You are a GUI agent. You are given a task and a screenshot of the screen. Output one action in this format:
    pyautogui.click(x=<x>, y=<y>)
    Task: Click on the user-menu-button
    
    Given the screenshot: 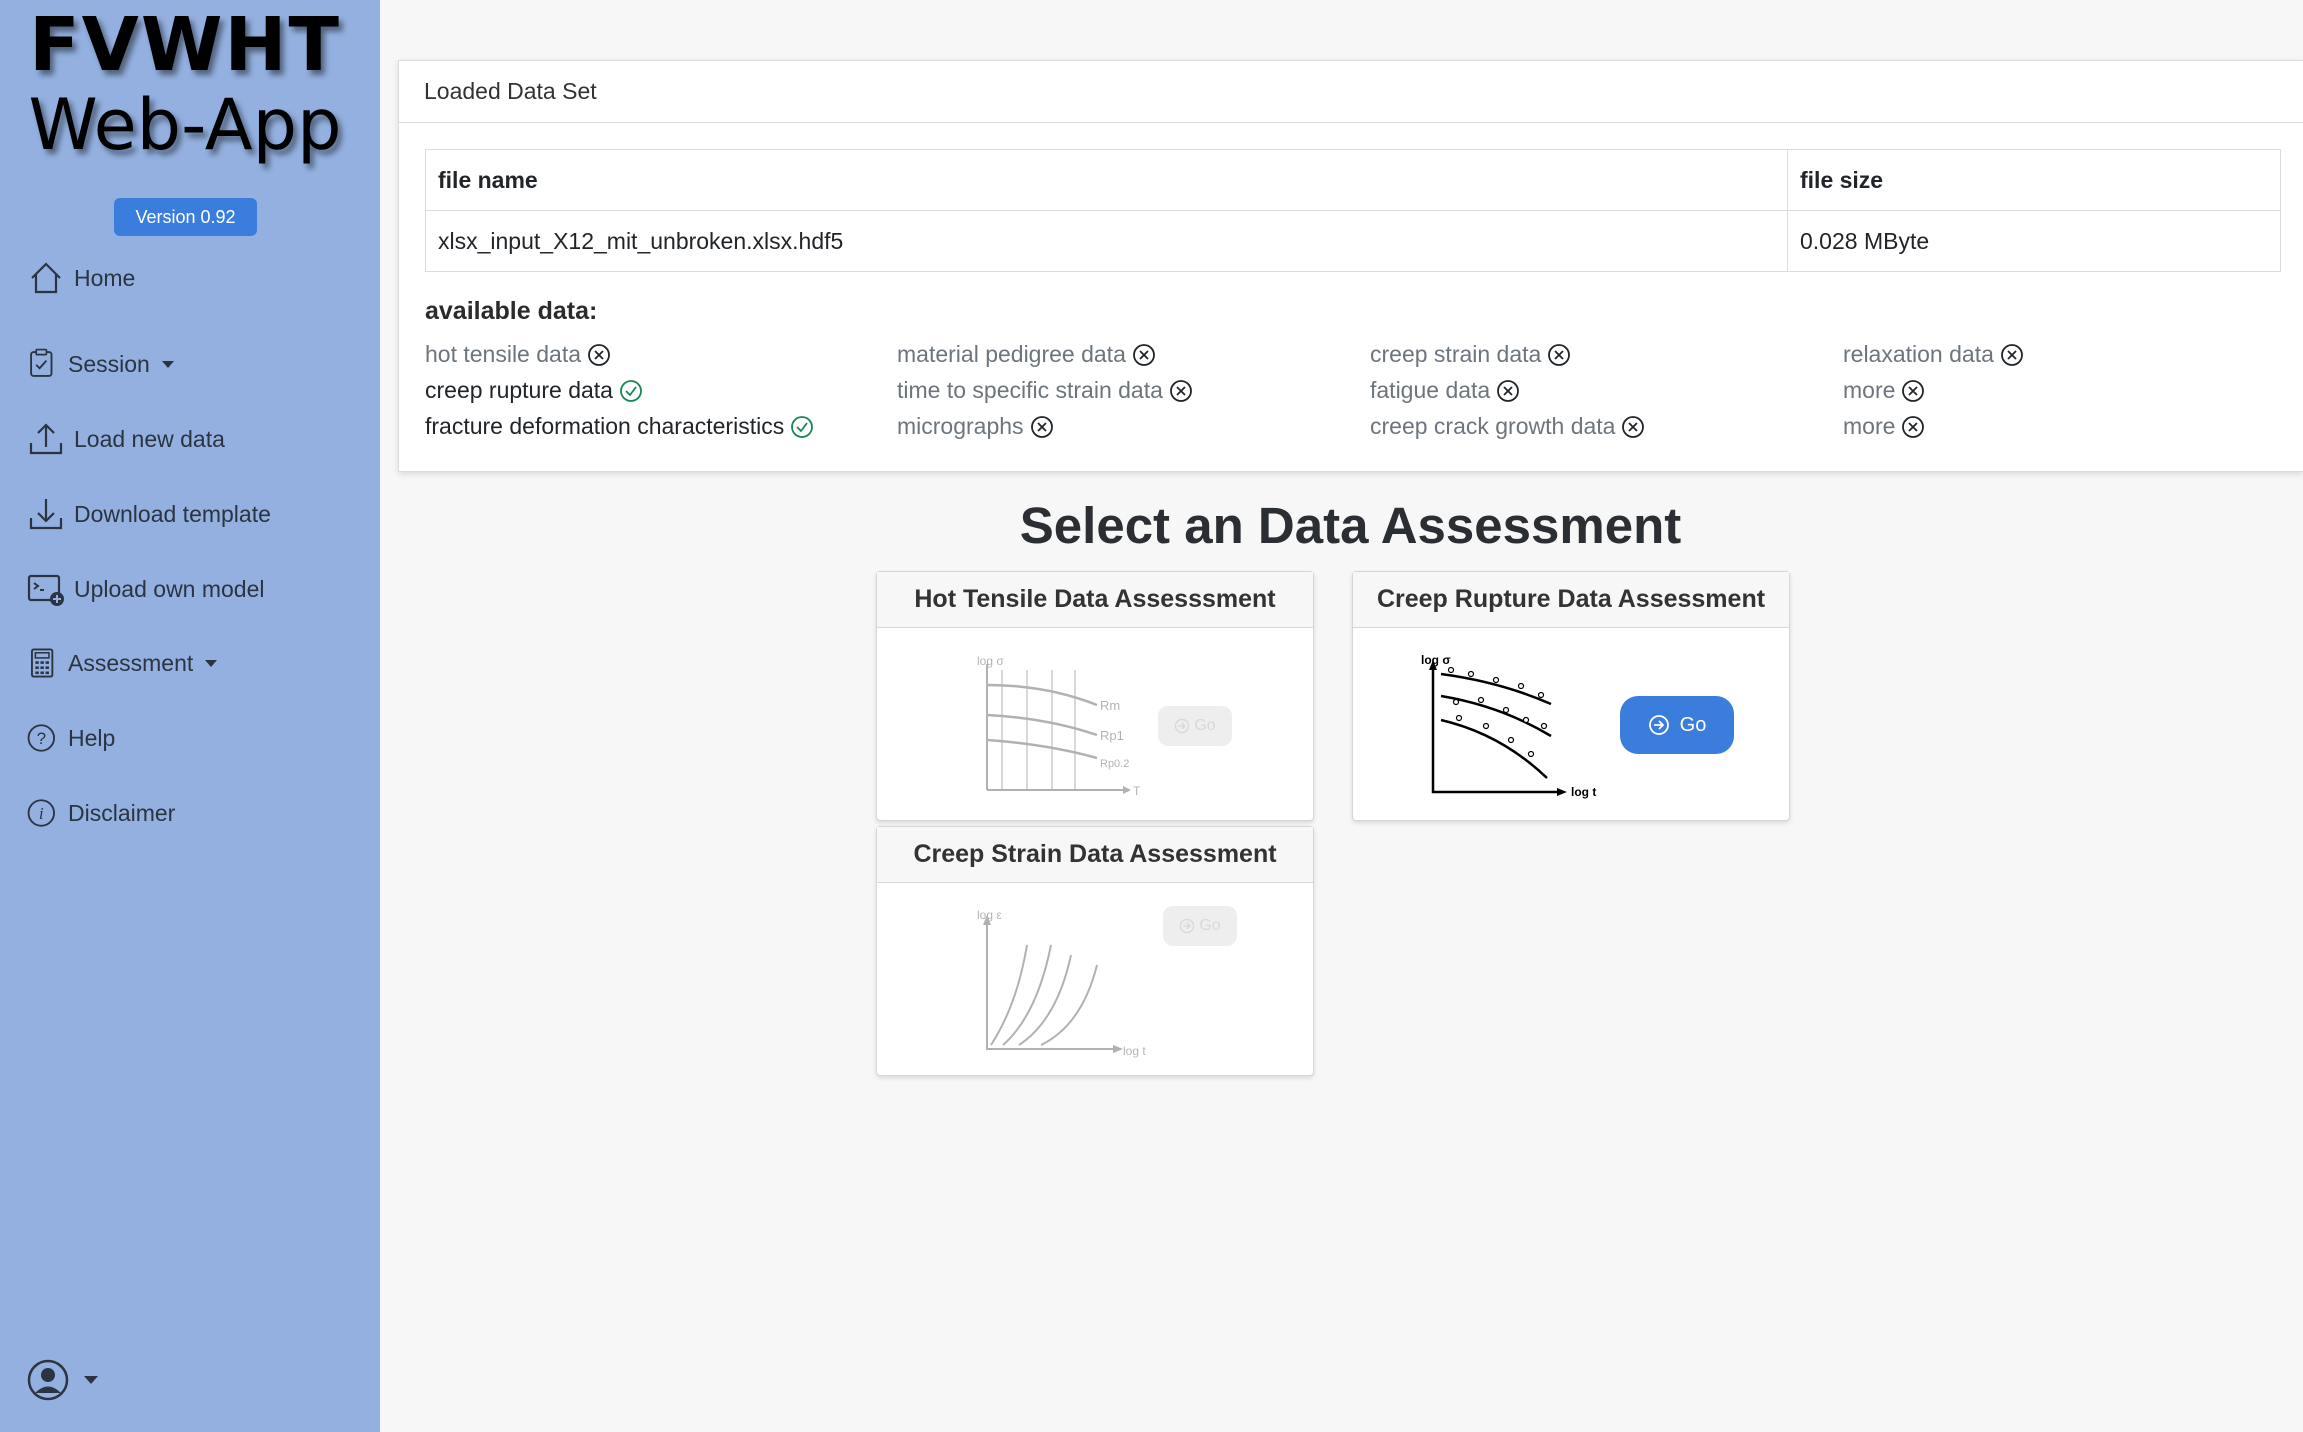 What is the action you would take?
    pyautogui.click(x=62, y=1380)
    